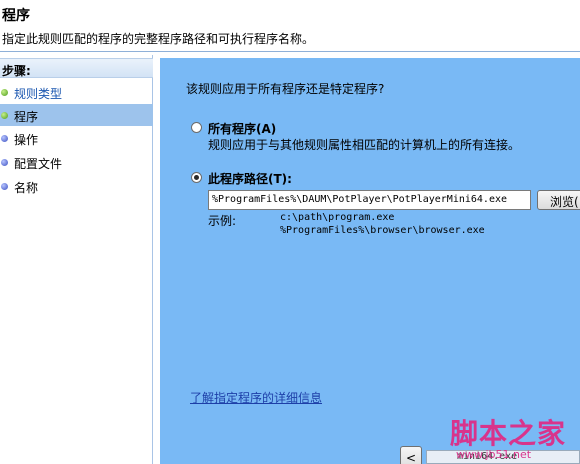 This screenshot has height=464, width=580. I want to click on page-title: 程序, so click(16, 16).